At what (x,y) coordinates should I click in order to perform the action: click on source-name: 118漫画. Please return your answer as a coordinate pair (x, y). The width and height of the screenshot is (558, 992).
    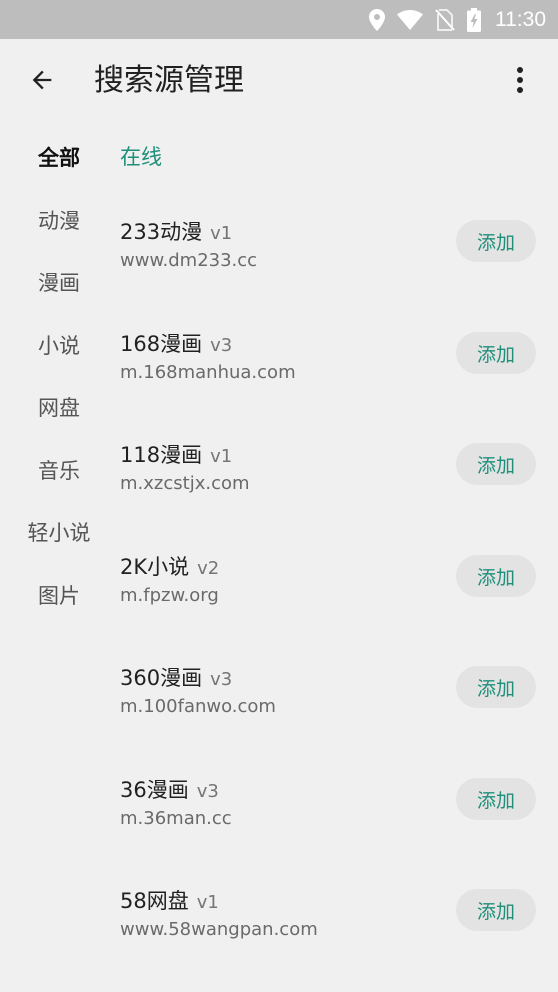
    Looking at the image, I should click on (161, 455).